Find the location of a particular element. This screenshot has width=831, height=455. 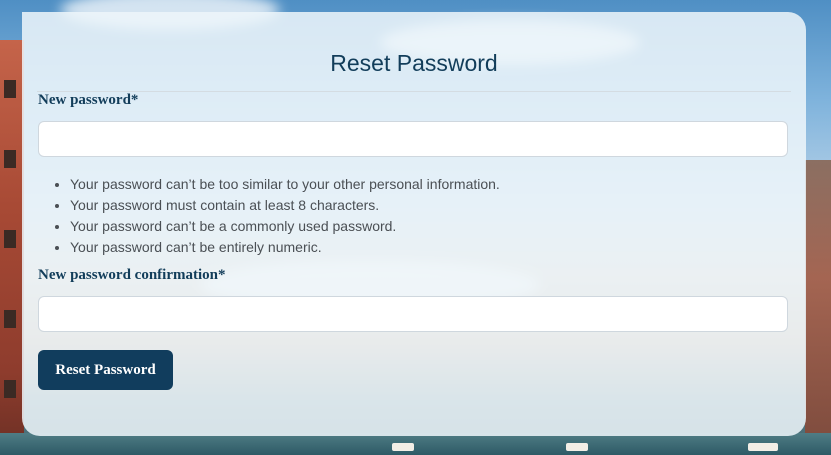

new-password-label: New password* is located at coordinates (88, 100).